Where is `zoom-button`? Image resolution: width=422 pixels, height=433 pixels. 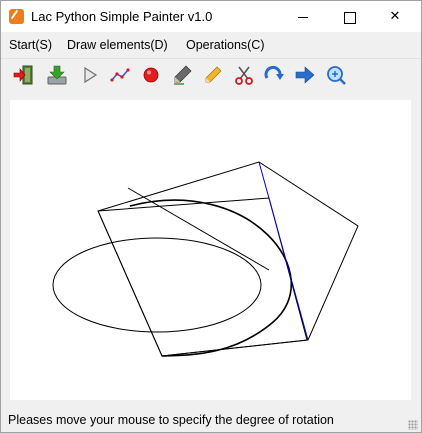
zoom-button is located at coordinates (336, 75).